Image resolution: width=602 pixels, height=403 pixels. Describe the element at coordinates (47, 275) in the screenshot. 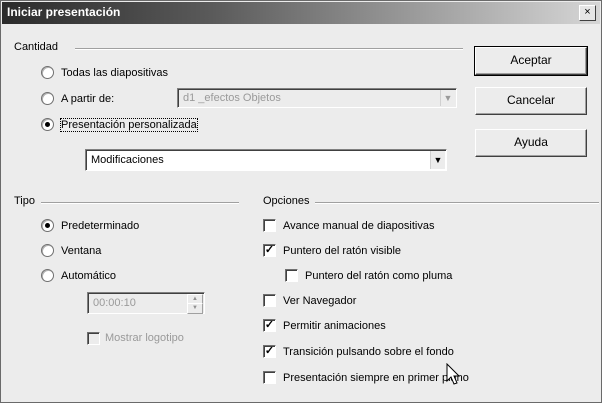

I see `radio-auto` at that location.